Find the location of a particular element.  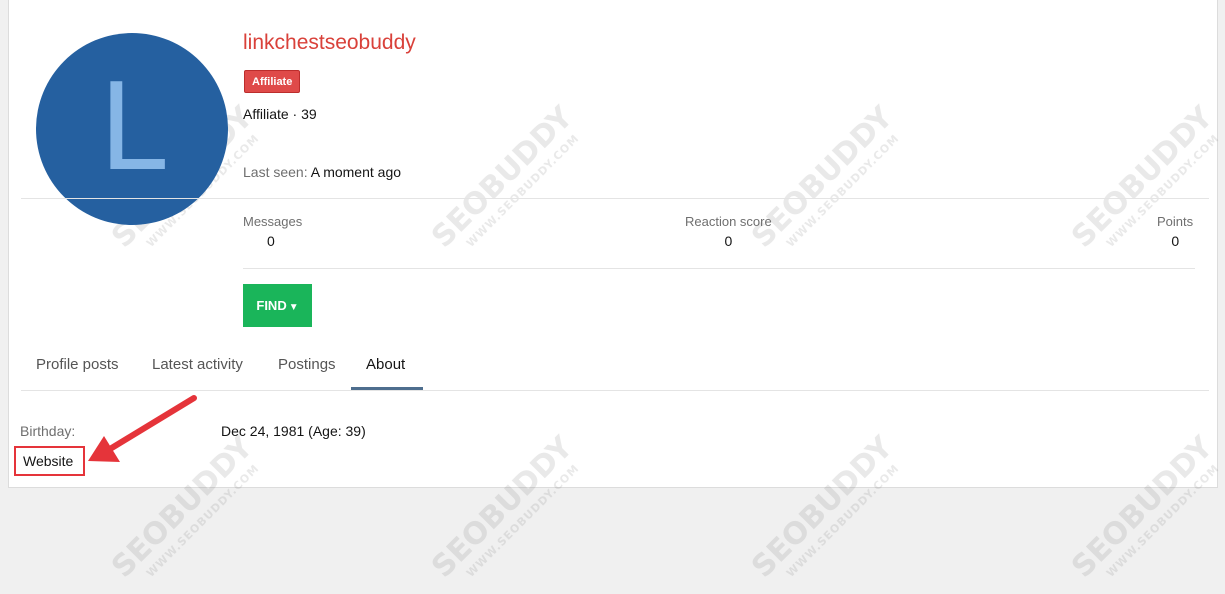

annotation-overlay is located at coordinates (142, 428).